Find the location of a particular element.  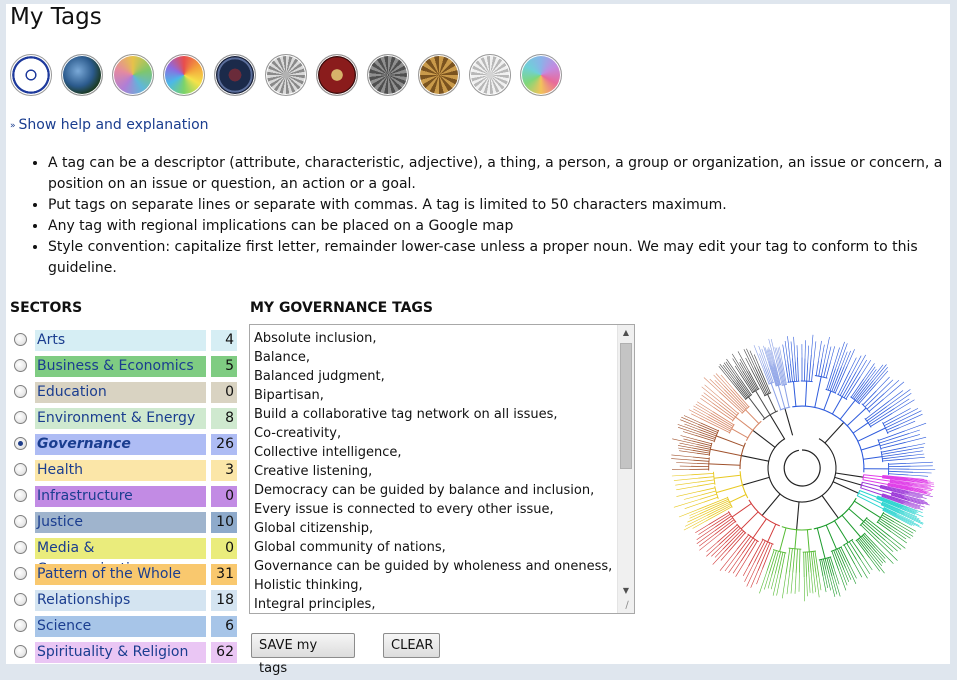

rainbow-mandala-icon is located at coordinates (184, 75).